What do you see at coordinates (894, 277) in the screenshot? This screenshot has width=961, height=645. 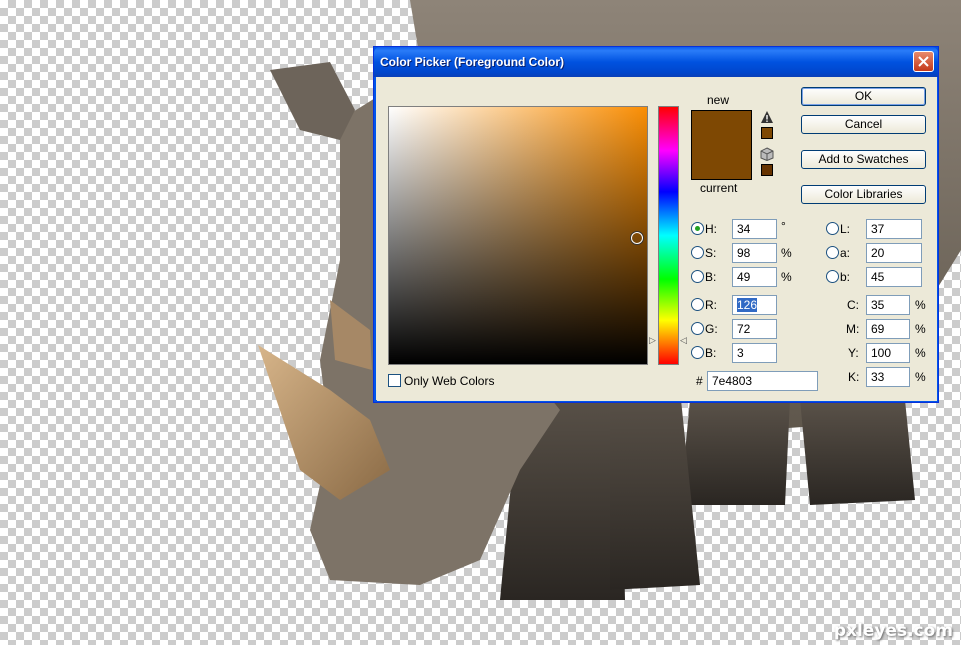 I see `b-field: 45` at bounding box center [894, 277].